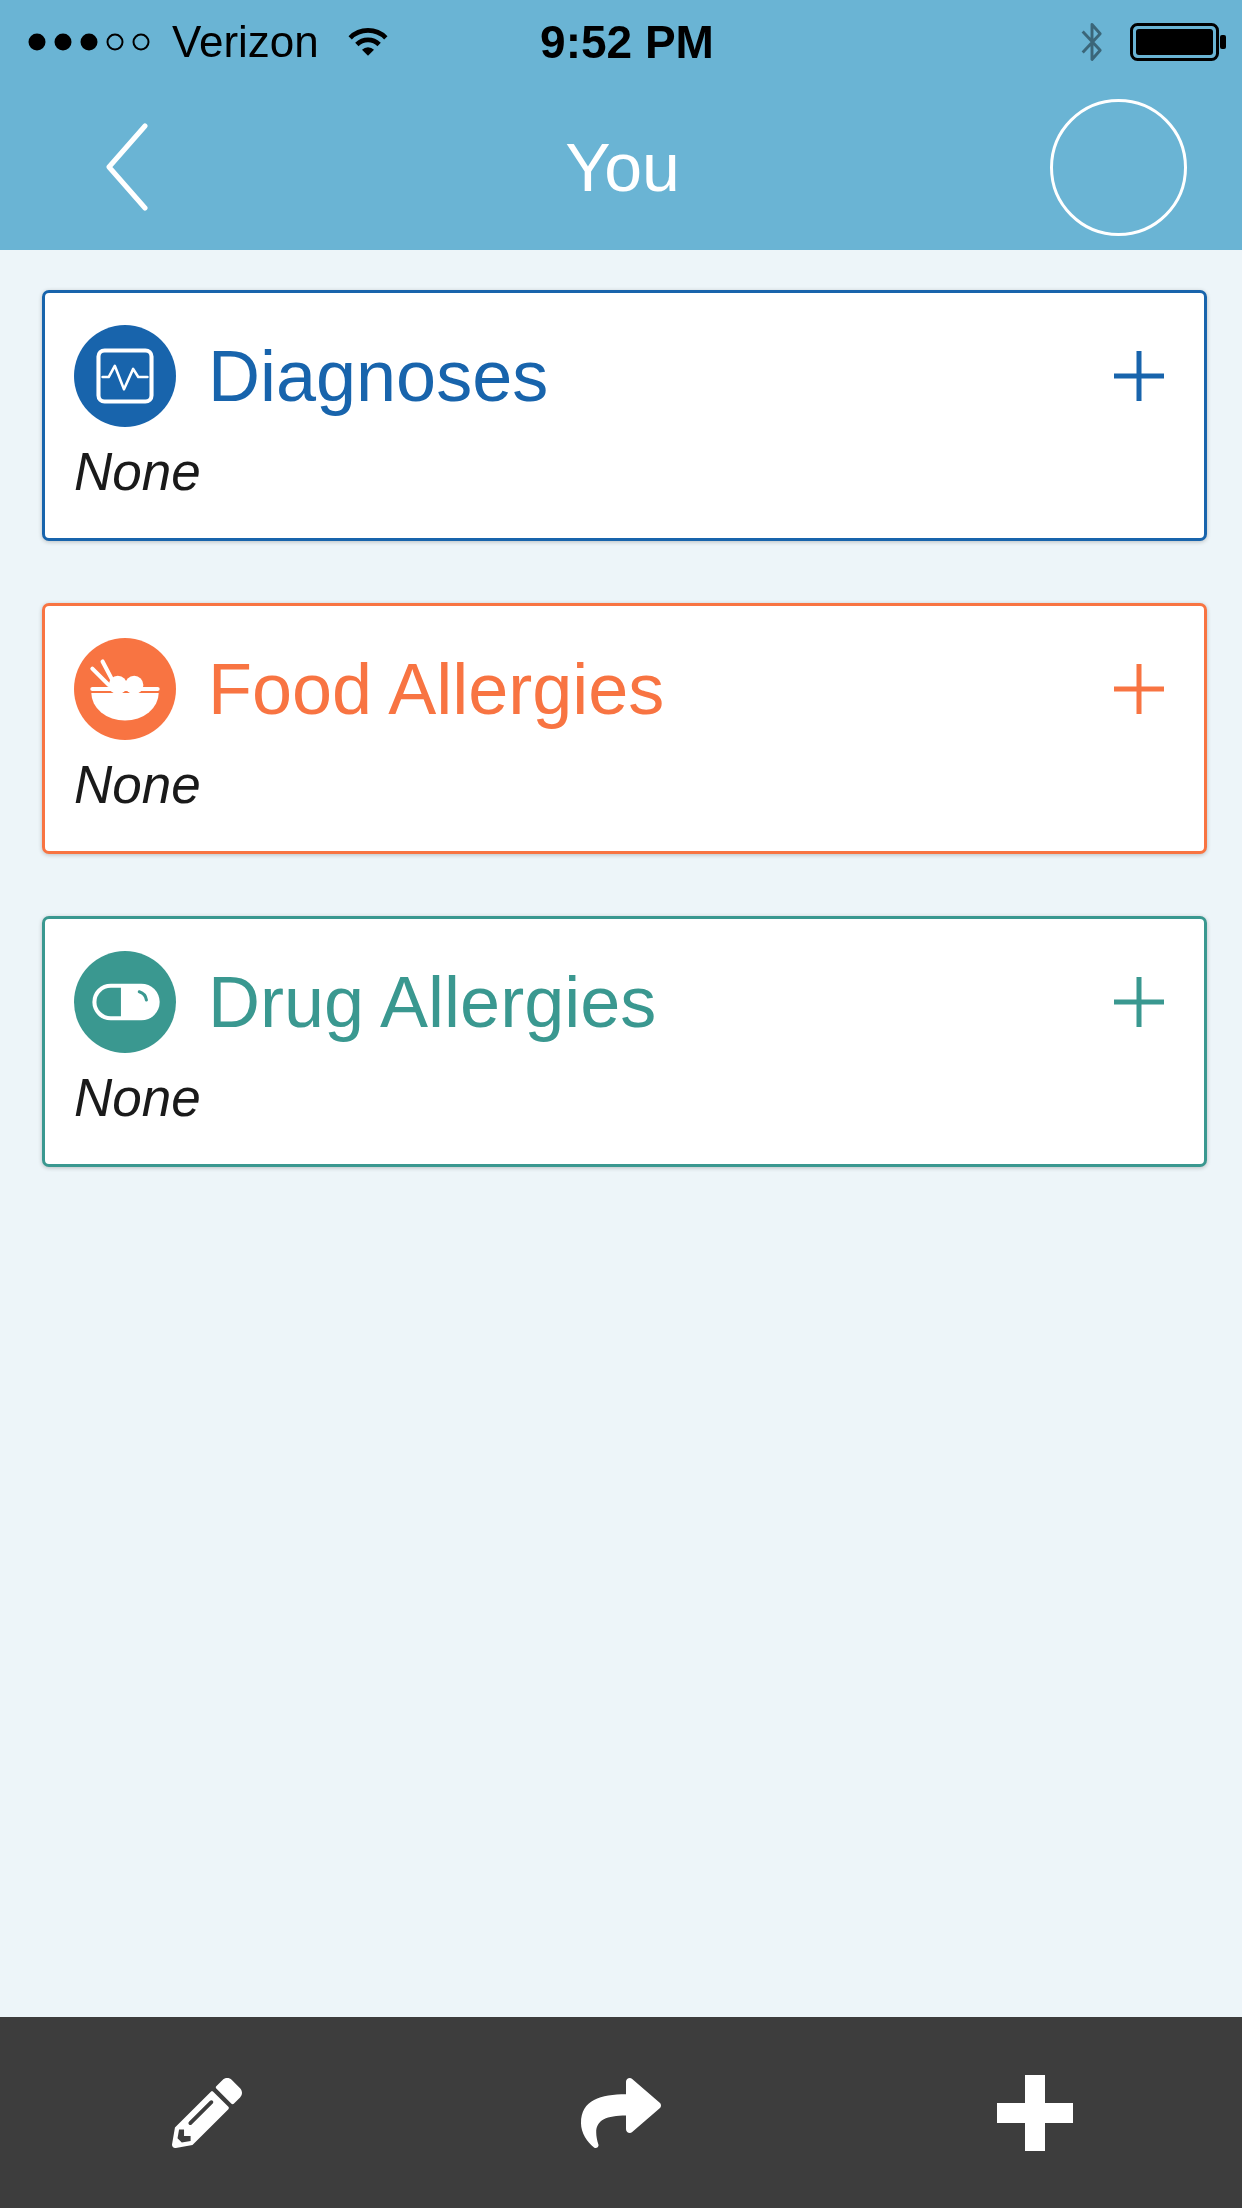 The image size is (1242, 2208). I want to click on screen-title: You, so click(622, 167).